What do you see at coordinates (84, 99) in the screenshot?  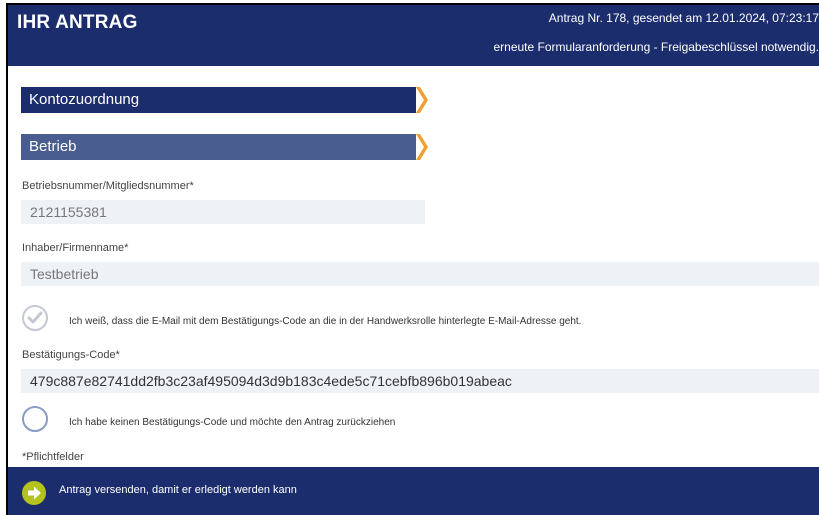 I see `section-konto-label: Kontozuordnung` at bounding box center [84, 99].